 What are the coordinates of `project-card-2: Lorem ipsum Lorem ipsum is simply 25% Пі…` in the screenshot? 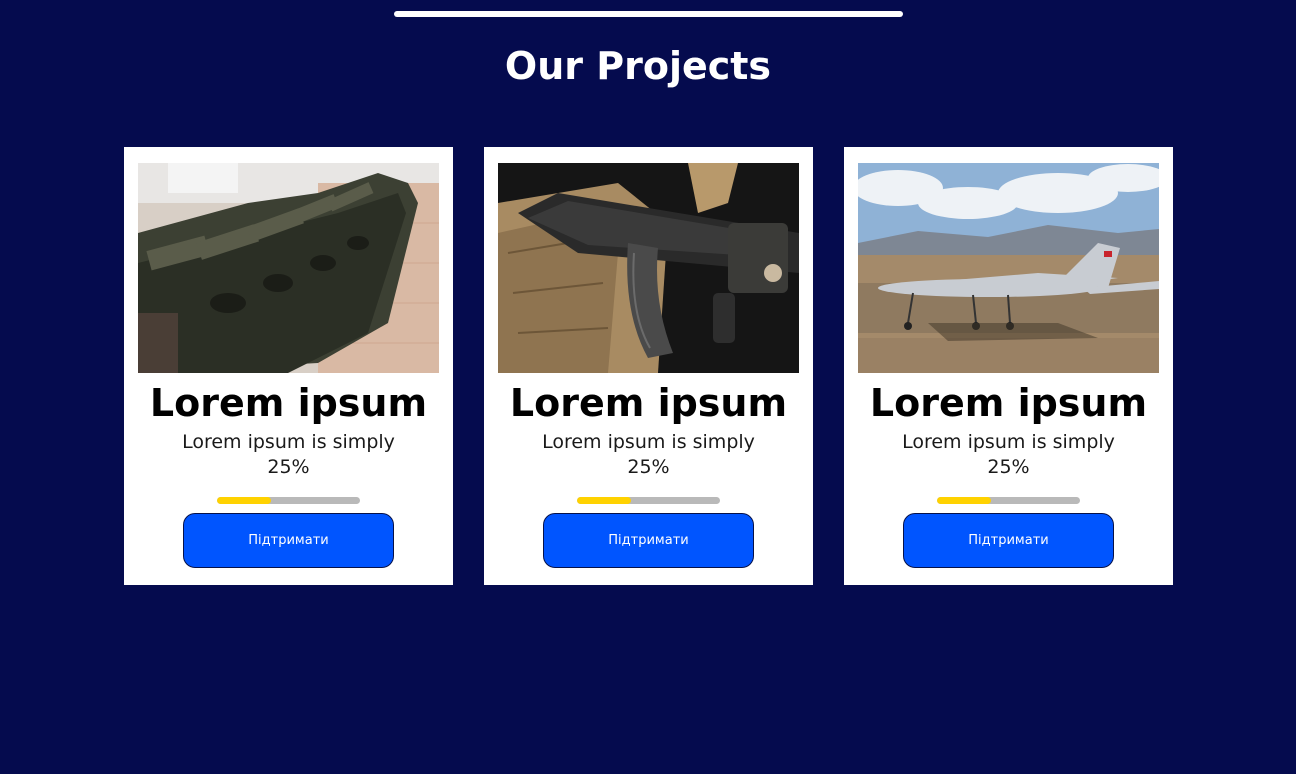 It's located at (648, 366).